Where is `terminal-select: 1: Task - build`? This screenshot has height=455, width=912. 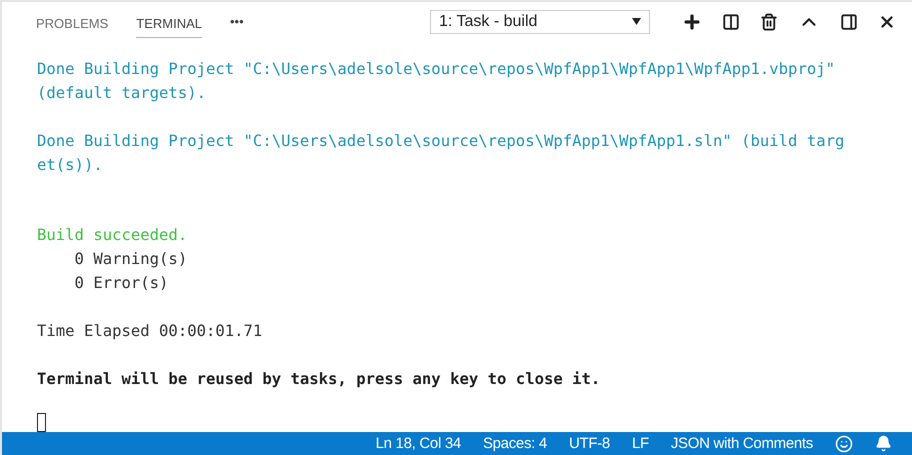
terminal-select: 1: Task - build is located at coordinates (540, 22).